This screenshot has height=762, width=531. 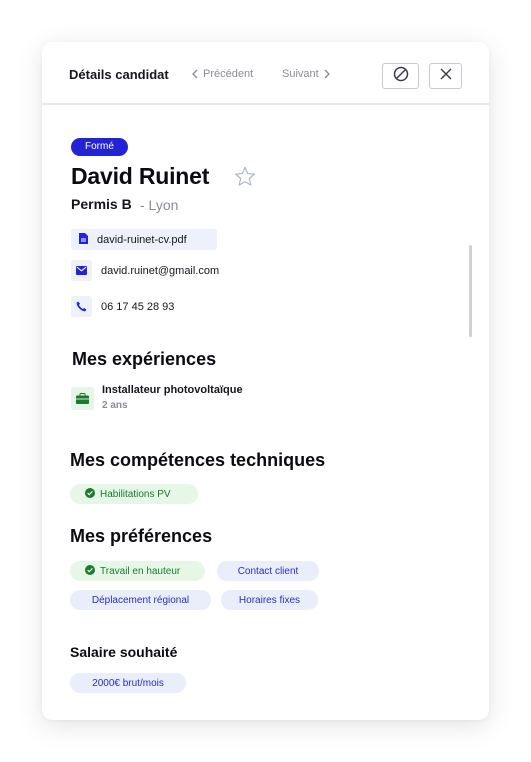 I want to click on phone-row: 06 17 45 28 93, so click(x=122, y=306).